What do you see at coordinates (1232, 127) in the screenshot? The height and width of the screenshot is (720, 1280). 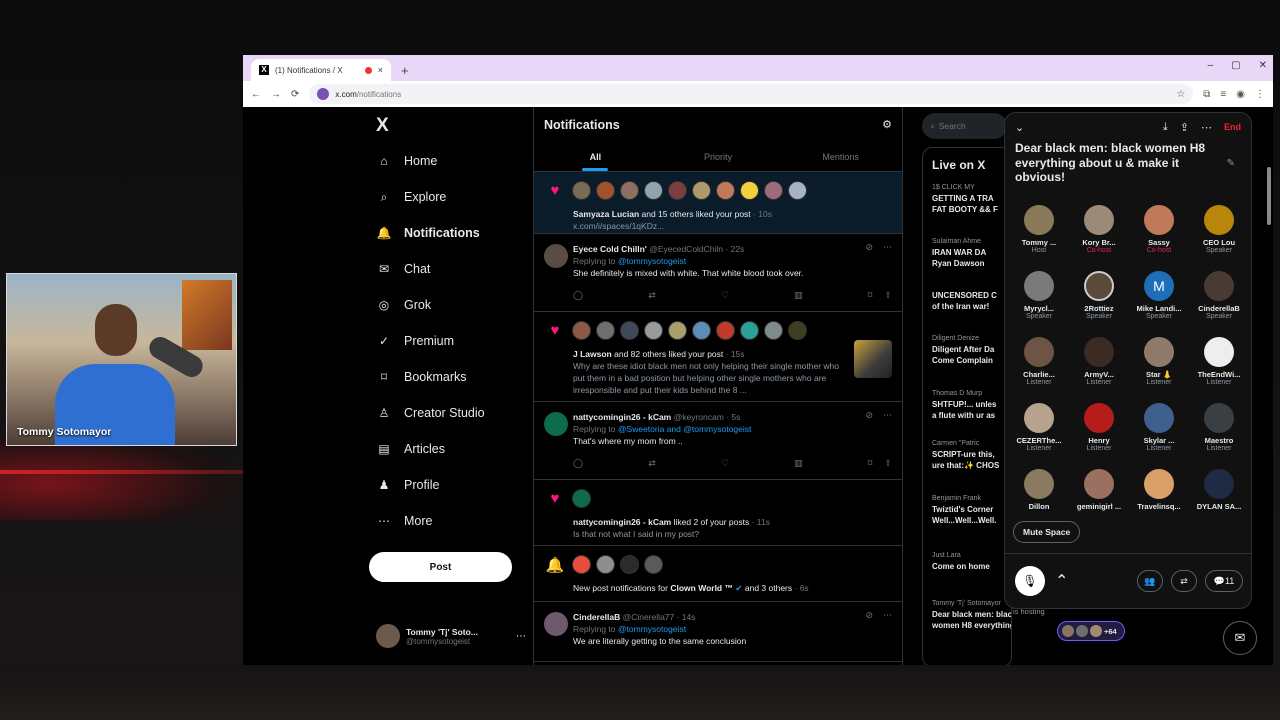 I see `end-space-button: End` at bounding box center [1232, 127].